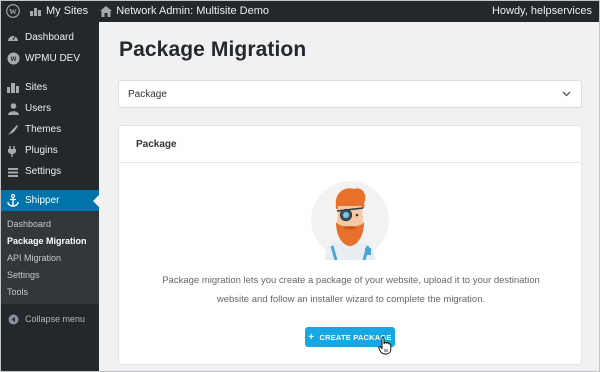 The image size is (600, 372). I want to click on sidebar-item-sites: Sites, so click(49, 87).